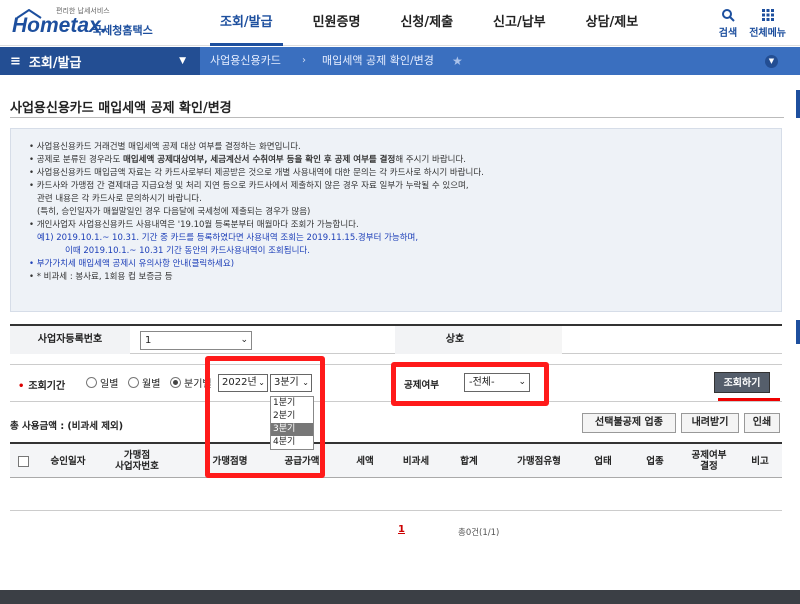 The height and width of the screenshot is (604, 800). I want to click on result-count: 총0건(1/1), so click(479, 533).